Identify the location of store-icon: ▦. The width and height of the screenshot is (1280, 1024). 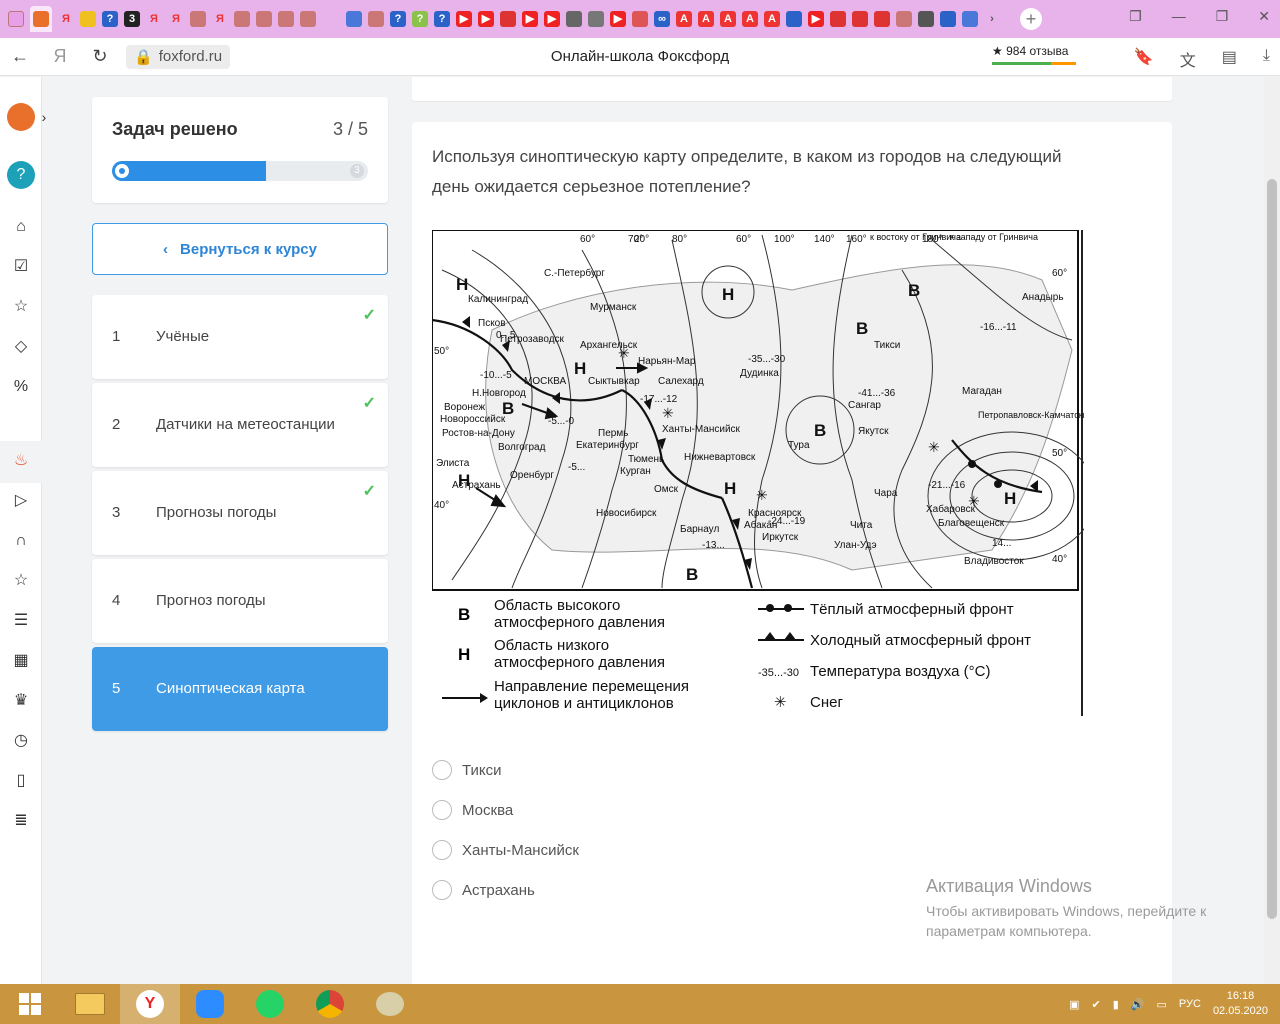
(21, 661).